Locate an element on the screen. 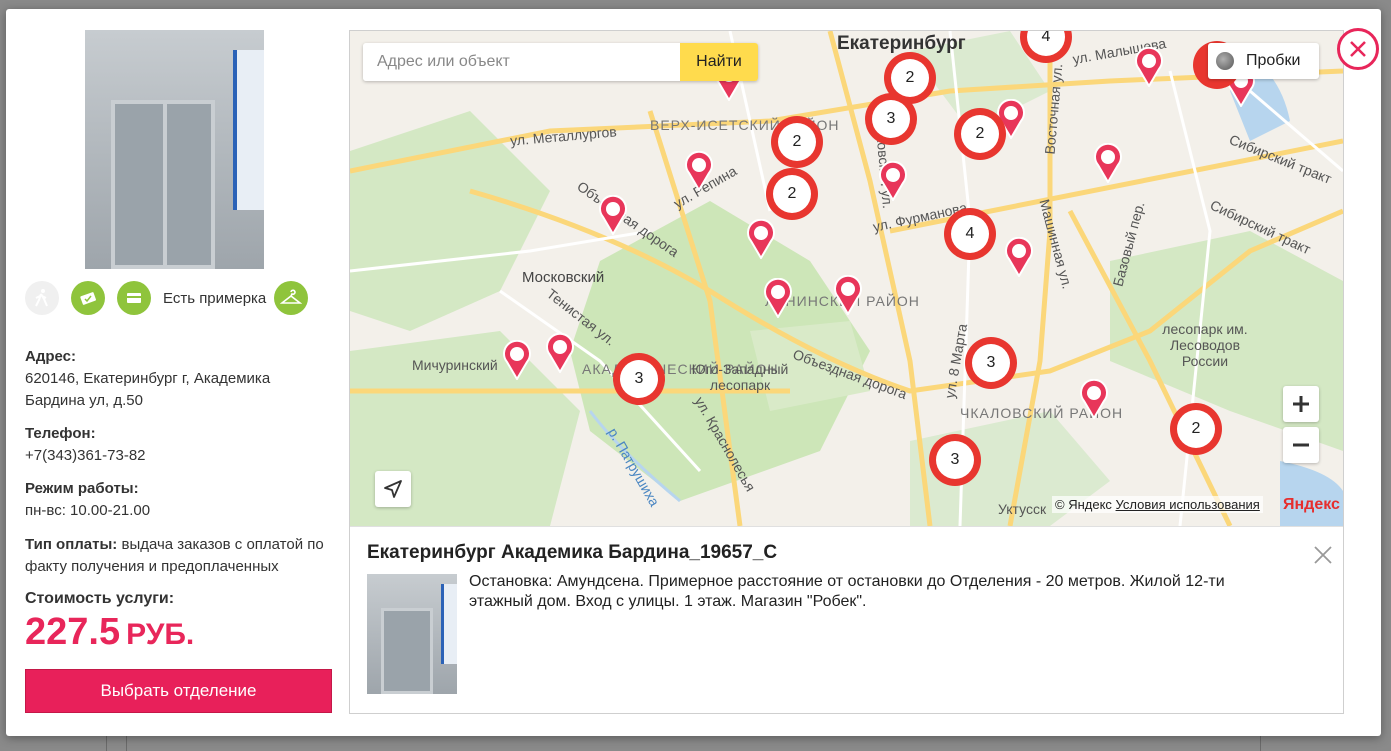 The image size is (1391, 751). place-label: Мичуринский is located at coordinates (455, 365).